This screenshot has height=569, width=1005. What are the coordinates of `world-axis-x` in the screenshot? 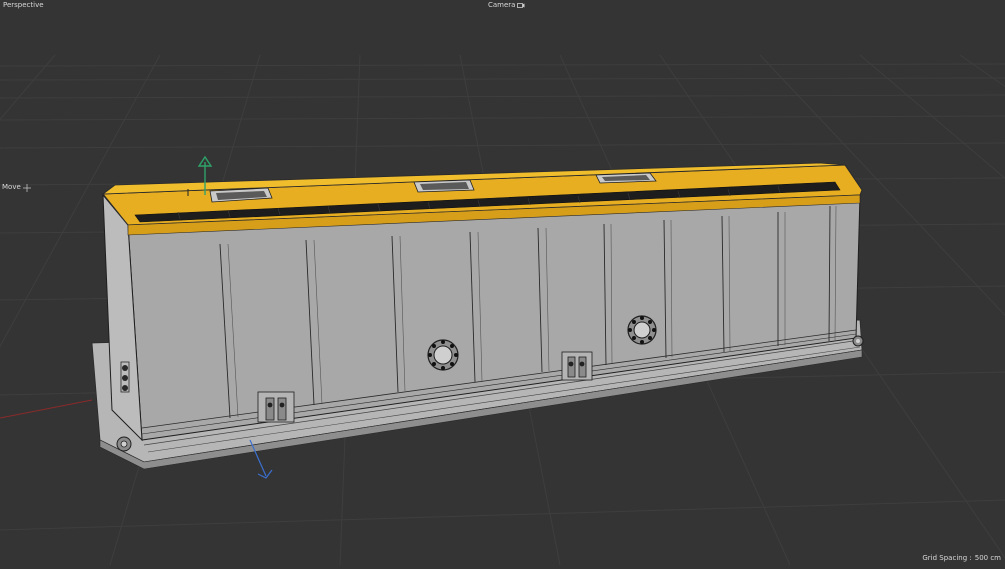 It's located at (46, 409).